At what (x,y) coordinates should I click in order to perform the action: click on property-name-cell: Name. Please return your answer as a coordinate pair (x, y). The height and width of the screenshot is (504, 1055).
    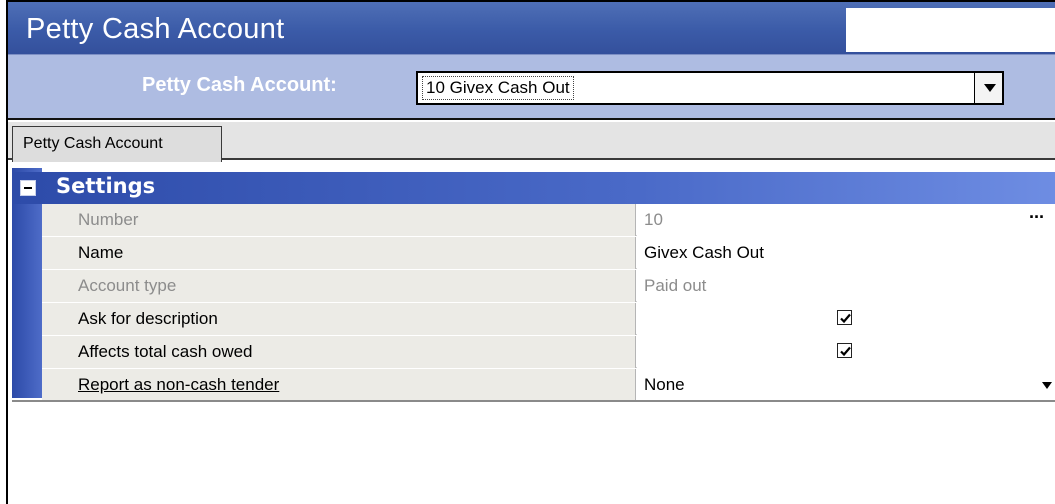
    Looking at the image, I should click on (339, 253).